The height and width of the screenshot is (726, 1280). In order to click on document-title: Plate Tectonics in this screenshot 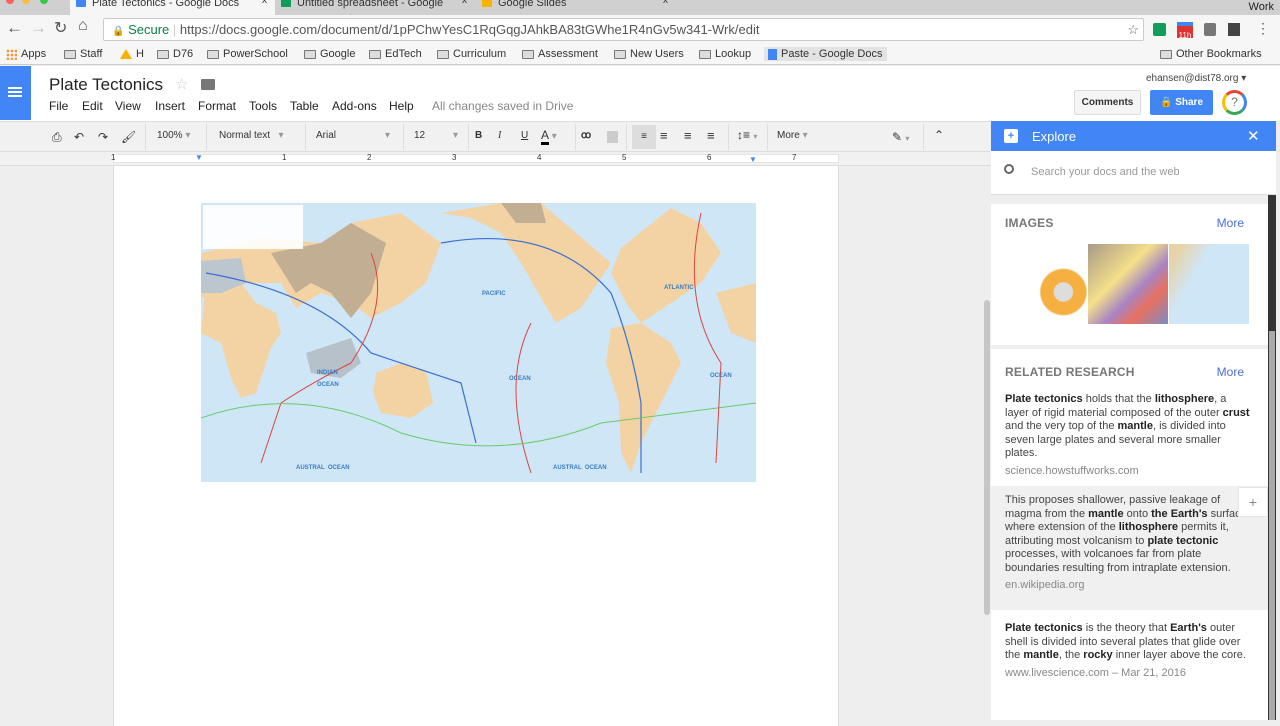, I will do `click(106, 85)`.